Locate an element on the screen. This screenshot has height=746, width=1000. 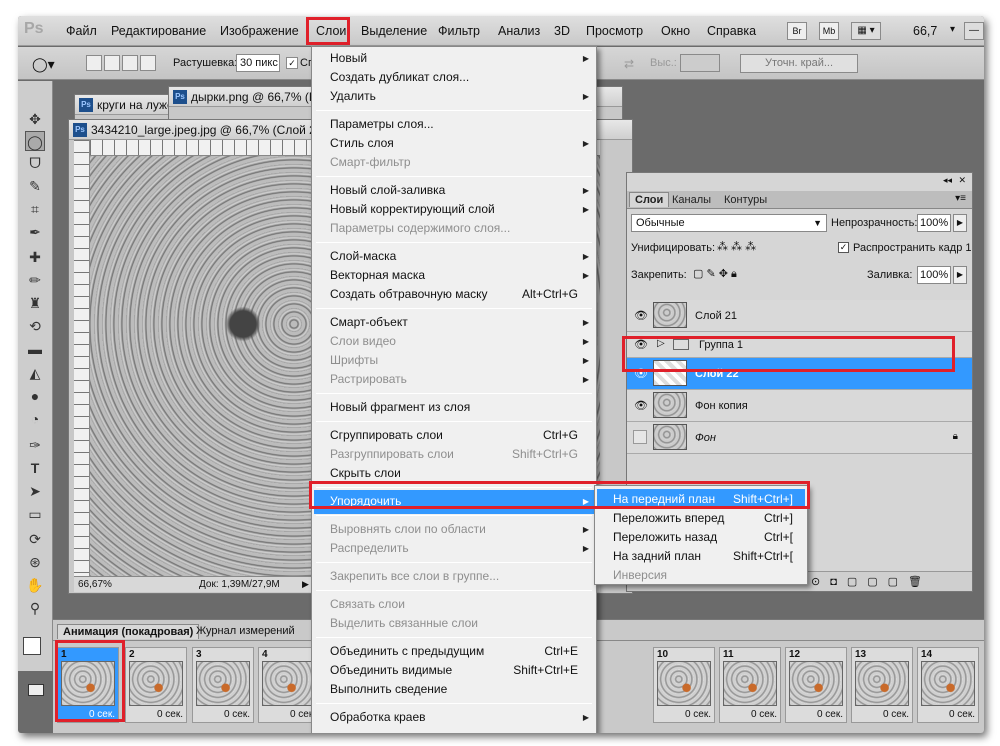
menu-image: Изображение is located at coordinates (259, 31).